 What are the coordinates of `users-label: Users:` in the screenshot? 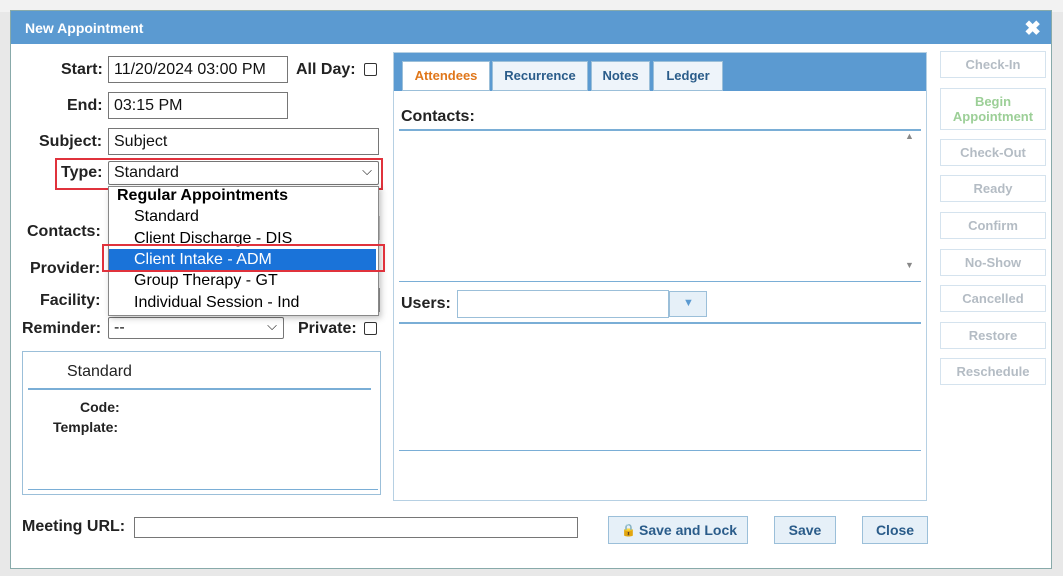 It's located at (426, 303).